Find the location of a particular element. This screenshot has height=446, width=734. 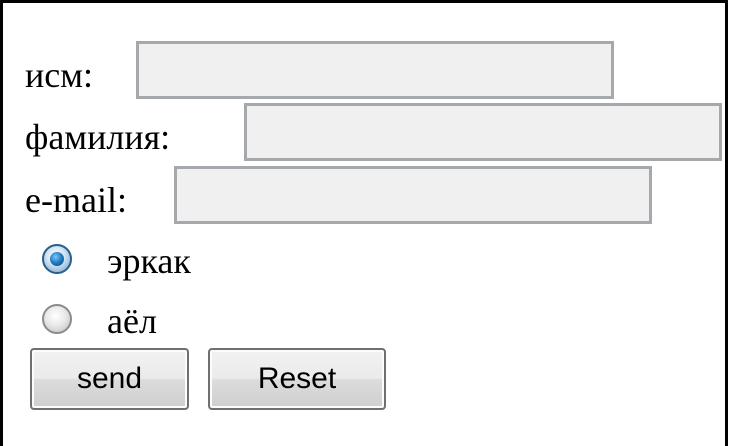

radio-selected-dot-icon is located at coordinates (57, 259).